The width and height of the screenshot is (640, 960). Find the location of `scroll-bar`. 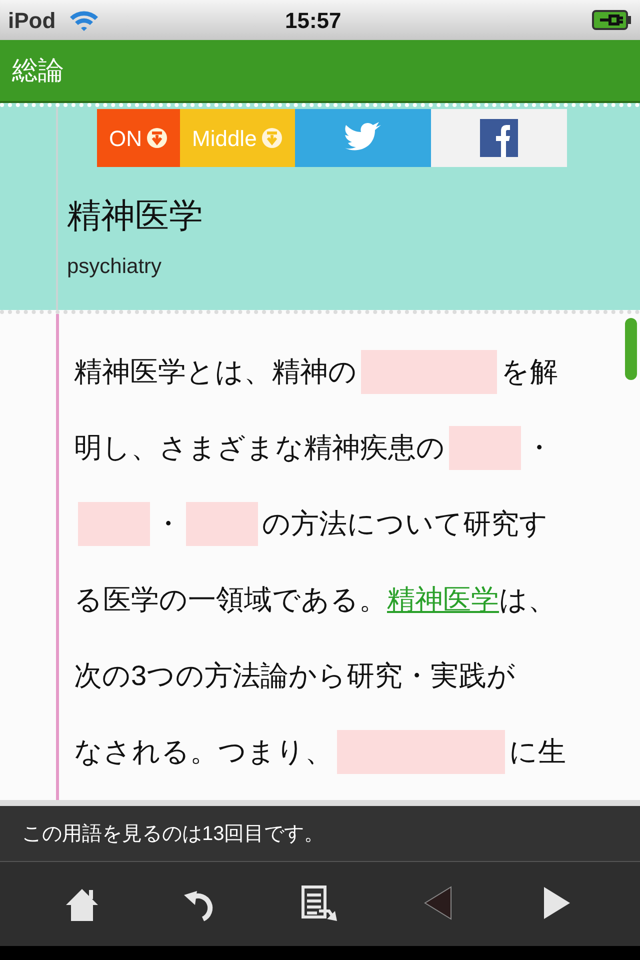

scroll-bar is located at coordinates (631, 349).